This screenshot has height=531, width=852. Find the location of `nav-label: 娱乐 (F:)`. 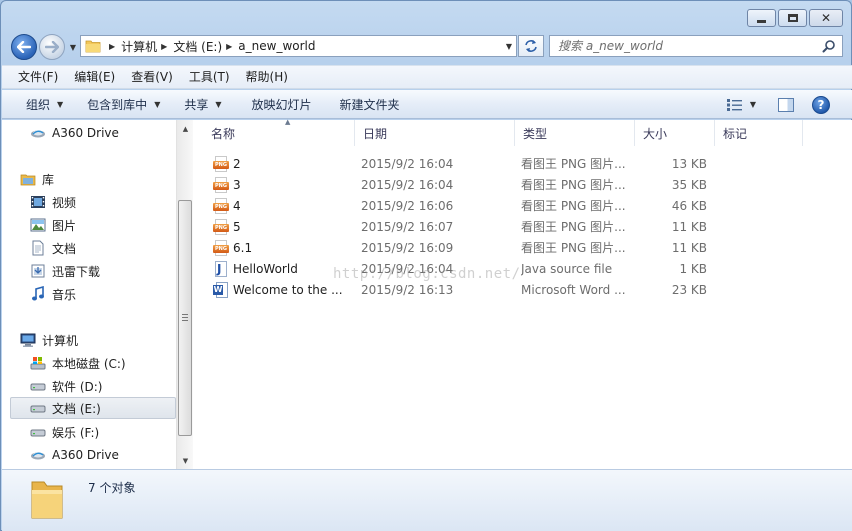

nav-label: 娱乐 (F:) is located at coordinates (76, 432).